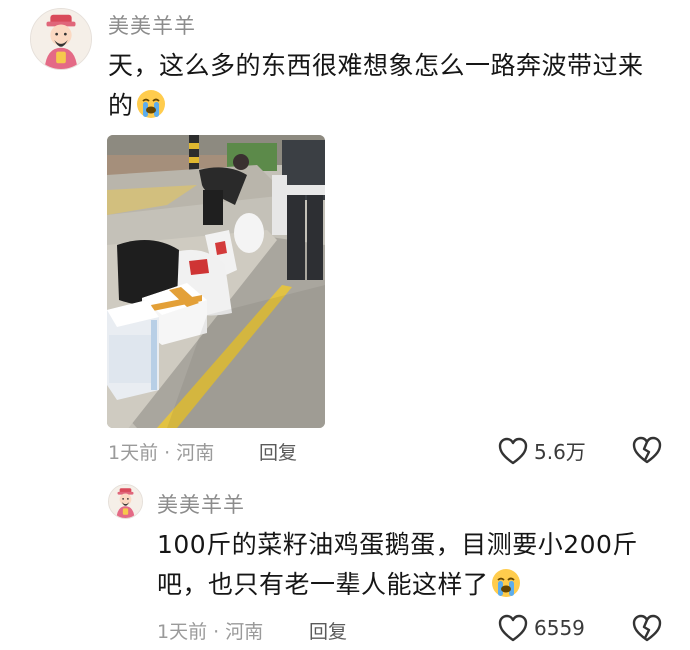 This screenshot has height=650, width=690. What do you see at coordinates (161, 451) in the screenshot?
I see `comment-meta: 1天前 · 河南` at bounding box center [161, 451].